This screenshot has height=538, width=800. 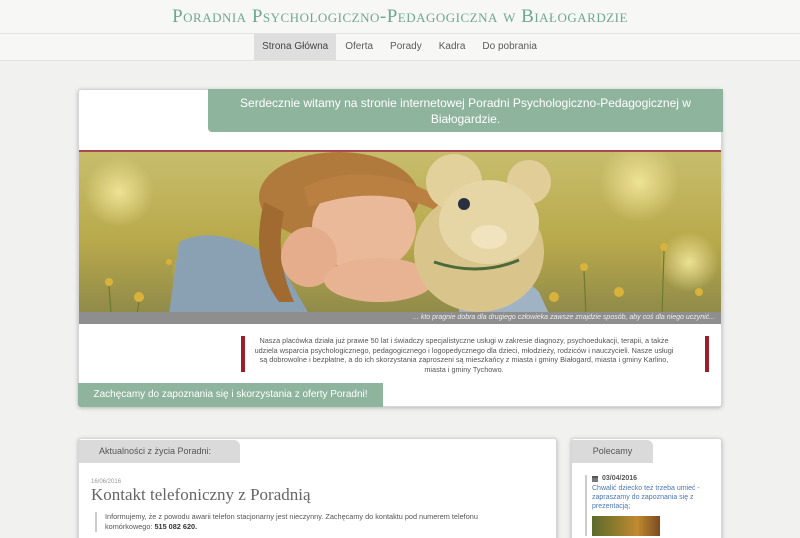 I want to click on nav-item-strona-glowna: Strona Główna, so click(x=295, y=47).